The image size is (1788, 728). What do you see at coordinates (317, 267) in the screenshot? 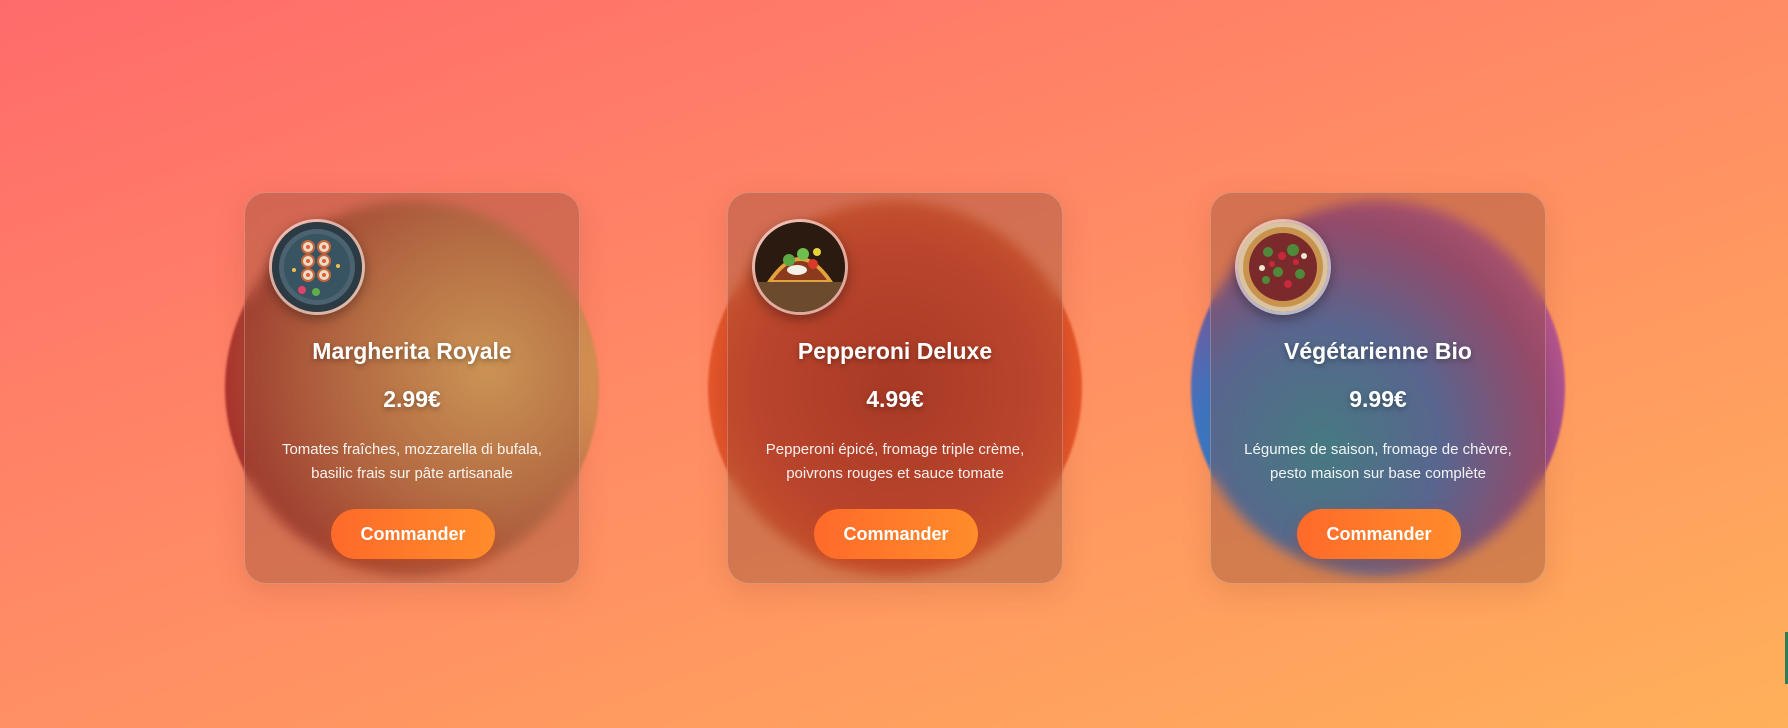
I see `sushi-plate-icon` at bounding box center [317, 267].